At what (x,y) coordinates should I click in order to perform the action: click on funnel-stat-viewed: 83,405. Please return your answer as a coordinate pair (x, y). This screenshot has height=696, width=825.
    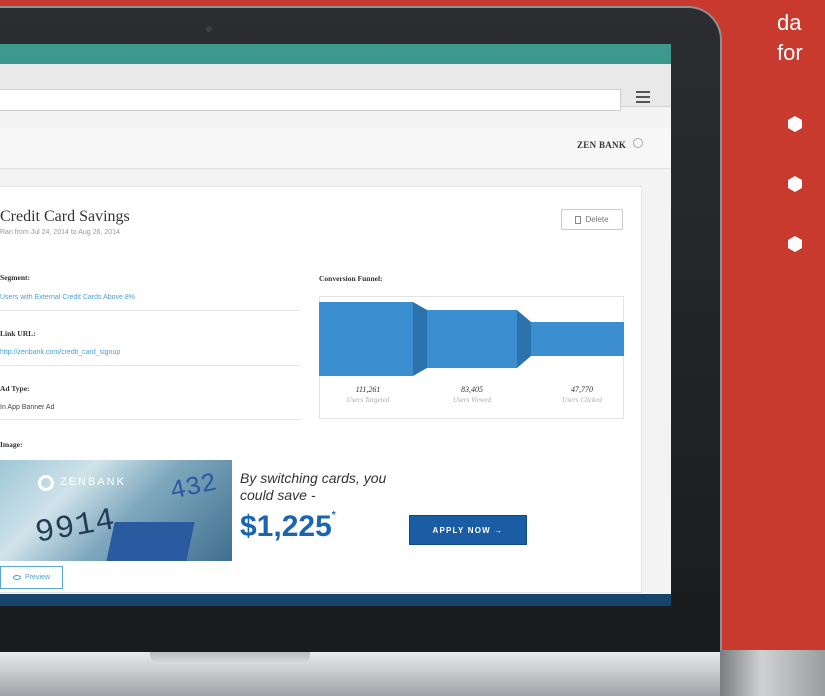
    Looking at the image, I should click on (472, 389).